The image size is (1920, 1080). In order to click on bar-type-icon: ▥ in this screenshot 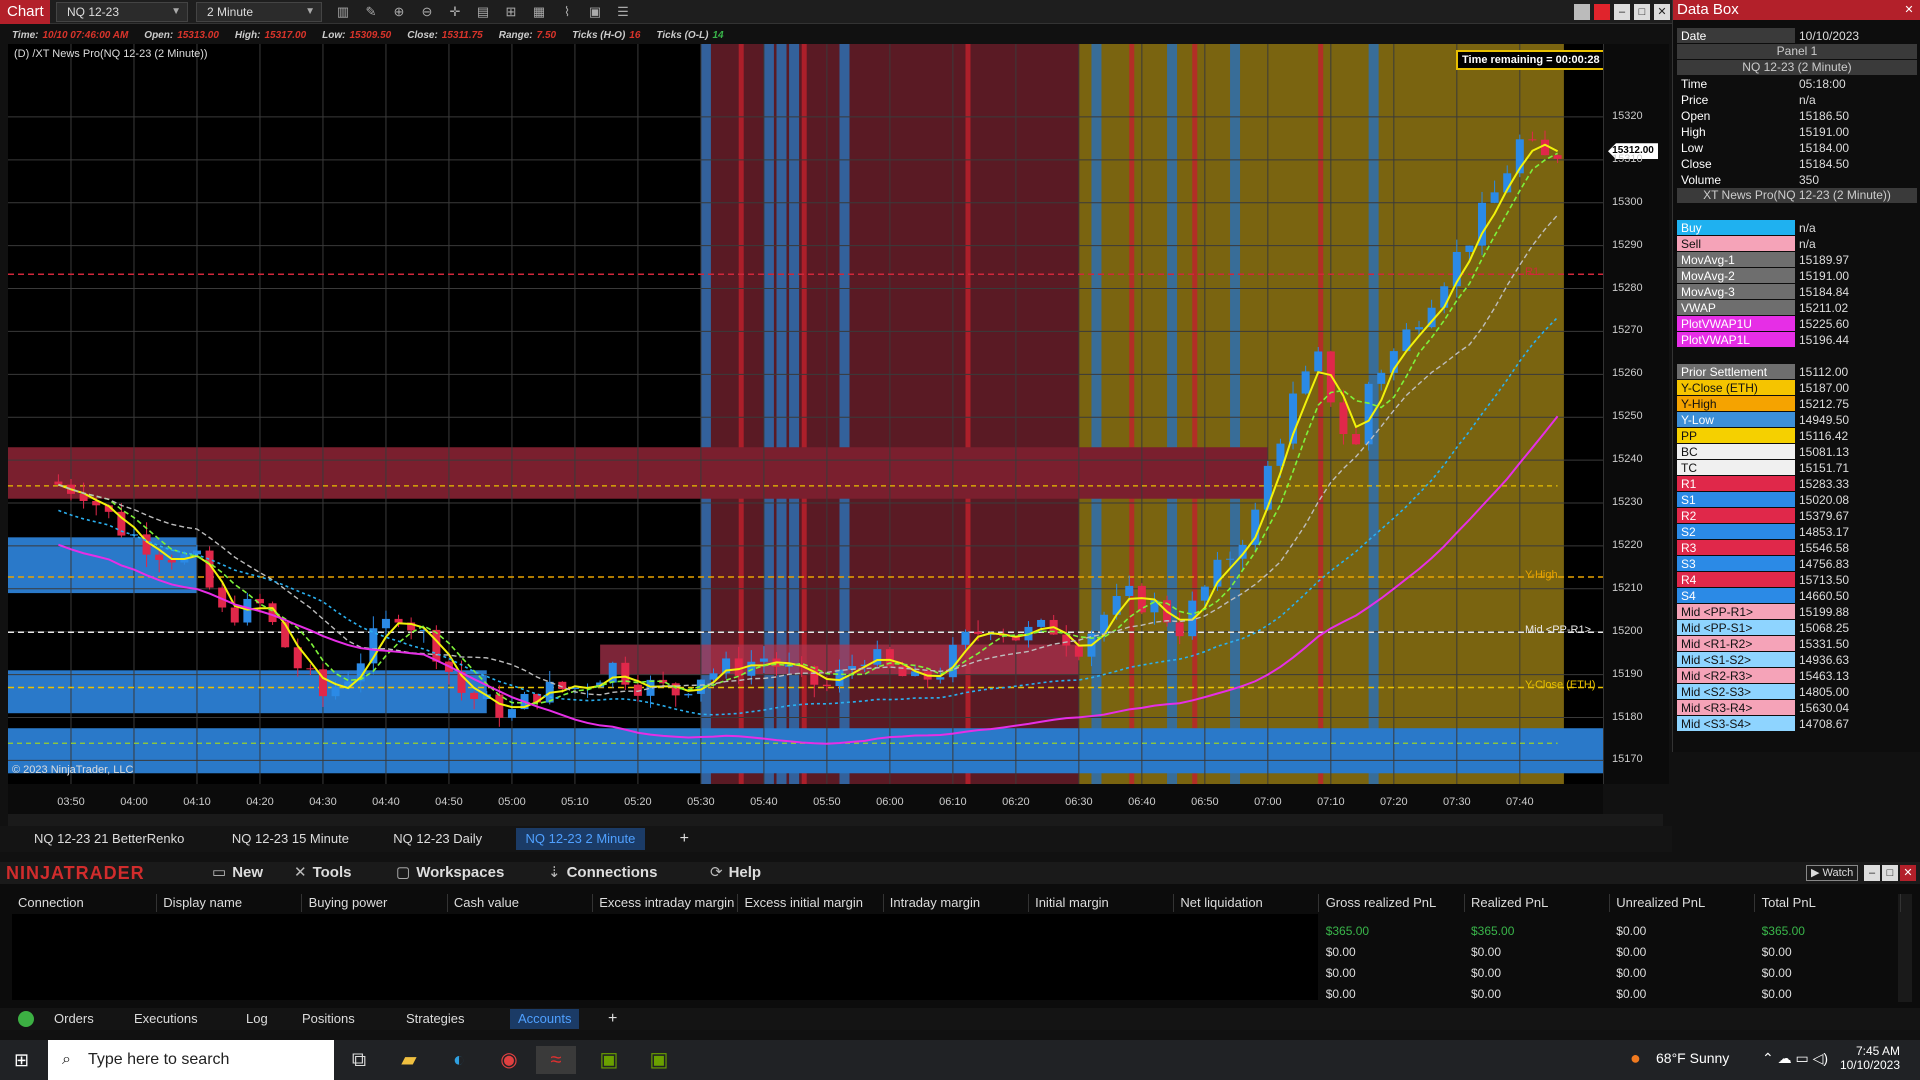, I will do `click(343, 12)`.